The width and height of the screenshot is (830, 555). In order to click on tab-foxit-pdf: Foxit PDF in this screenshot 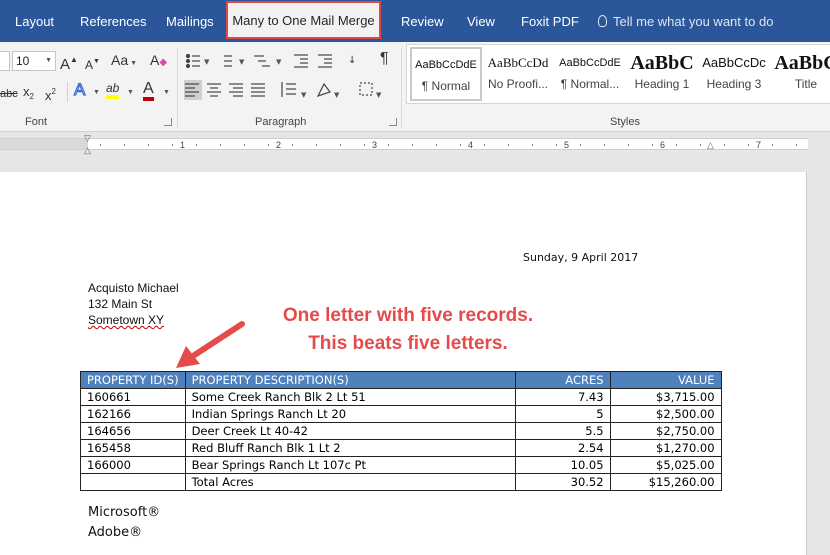, I will do `click(550, 21)`.